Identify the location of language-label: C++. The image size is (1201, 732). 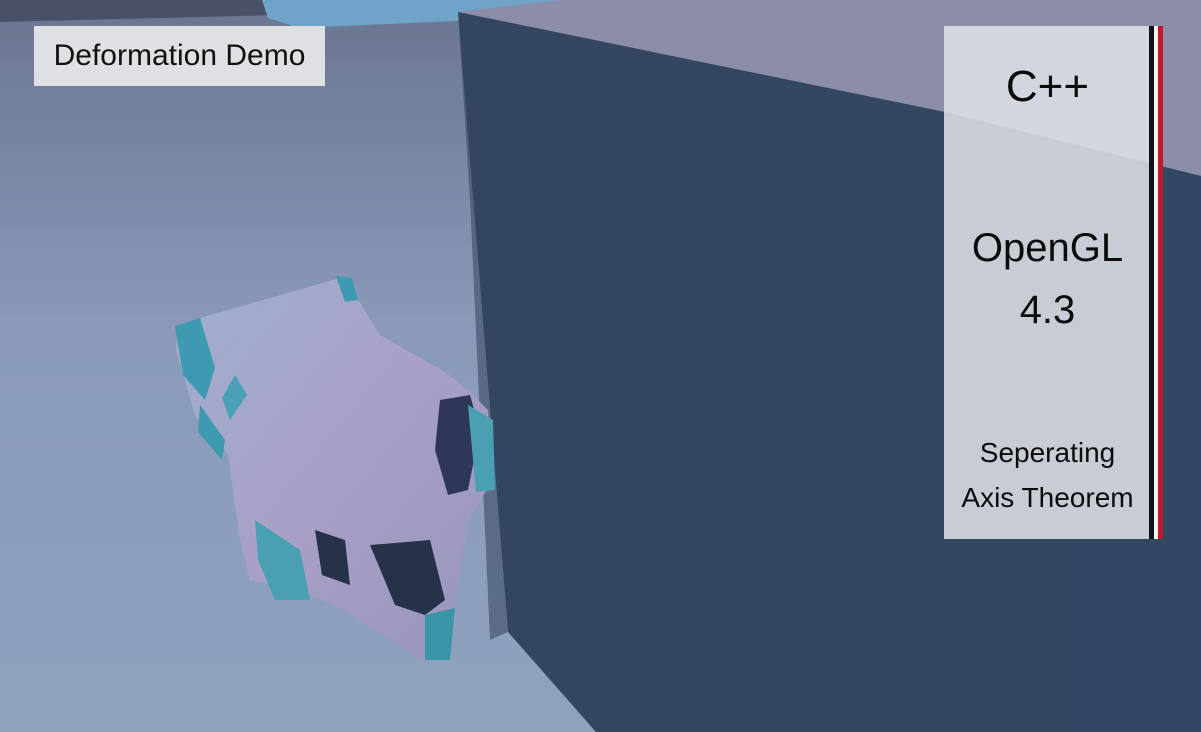
(1047, 86).